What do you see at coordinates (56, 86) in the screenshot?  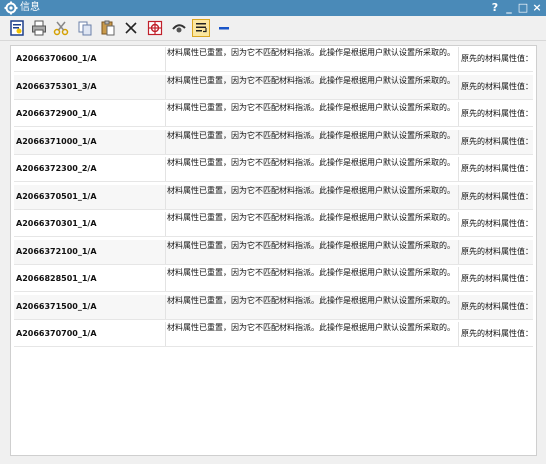 I see `part-number-text: A2066375301_3/A` at bounding box center [56, 86].